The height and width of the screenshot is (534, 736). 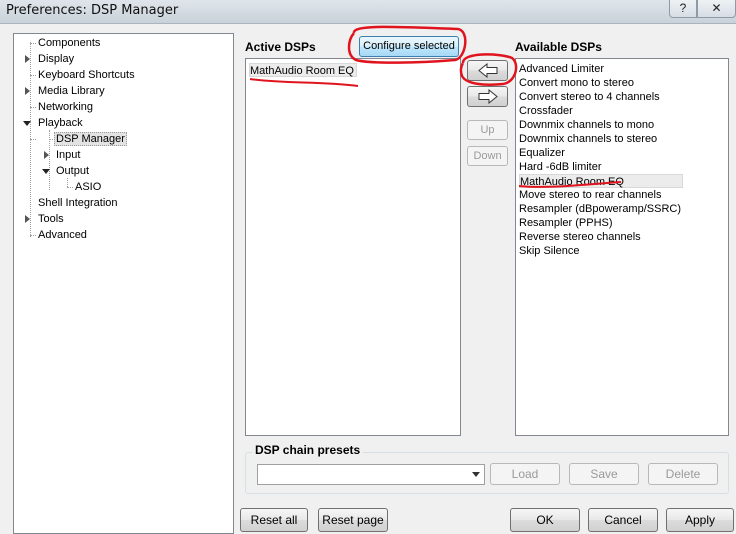 What do you see at coordinates (78, 203) in the screenshot?
I see `tree-item-shell-integration: Shell Integration` at bounding box center [78, 203].